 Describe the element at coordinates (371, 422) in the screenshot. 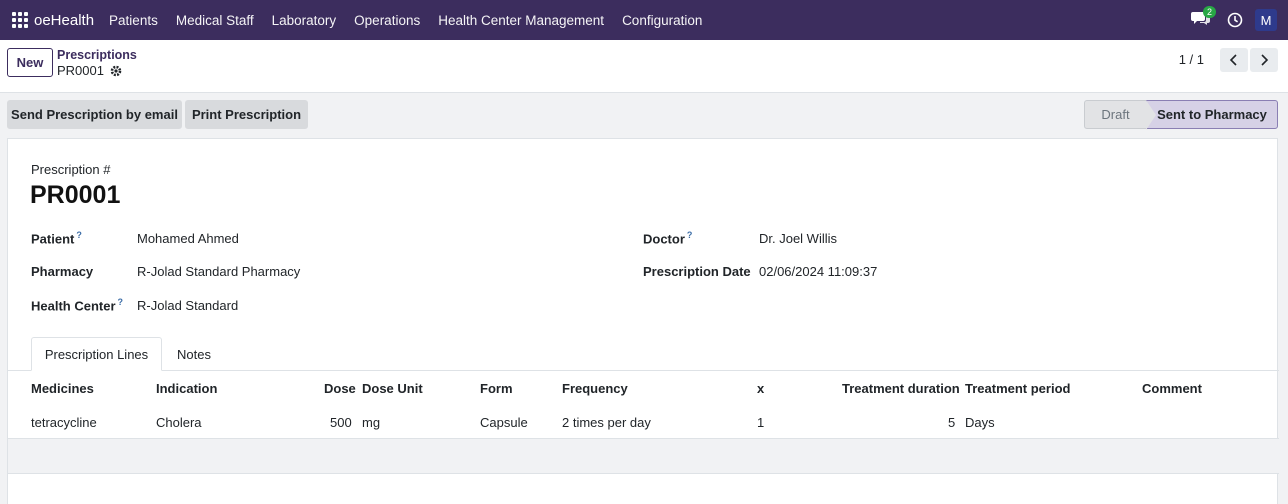

I see `cell-dose-unit: mg` at that location.